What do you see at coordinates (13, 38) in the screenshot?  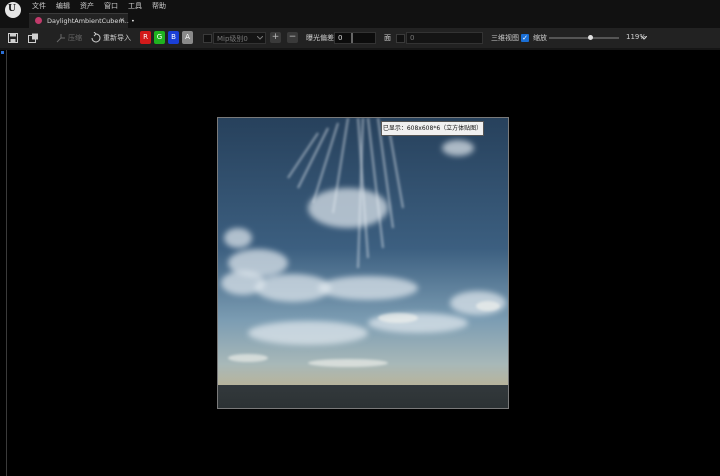 I see `save-icon` at bounding box center [13, 38].